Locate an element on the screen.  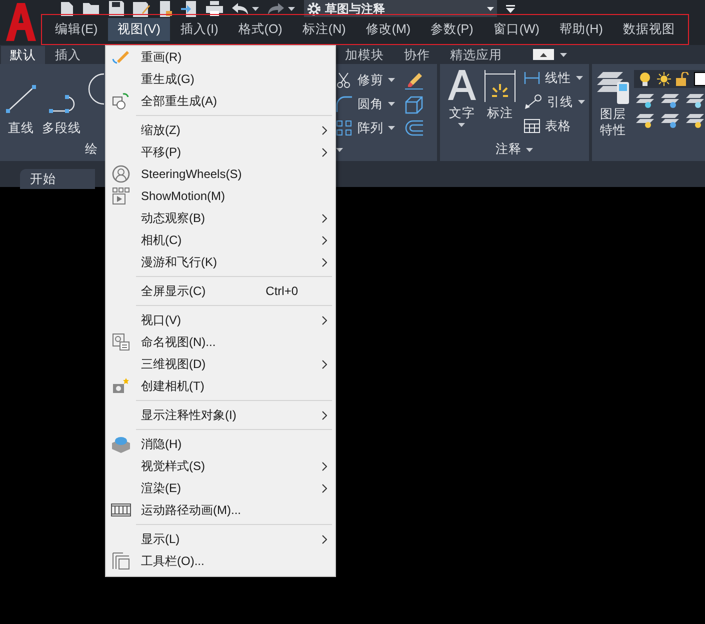
eraser-icon is located at coordinates (414, 81).